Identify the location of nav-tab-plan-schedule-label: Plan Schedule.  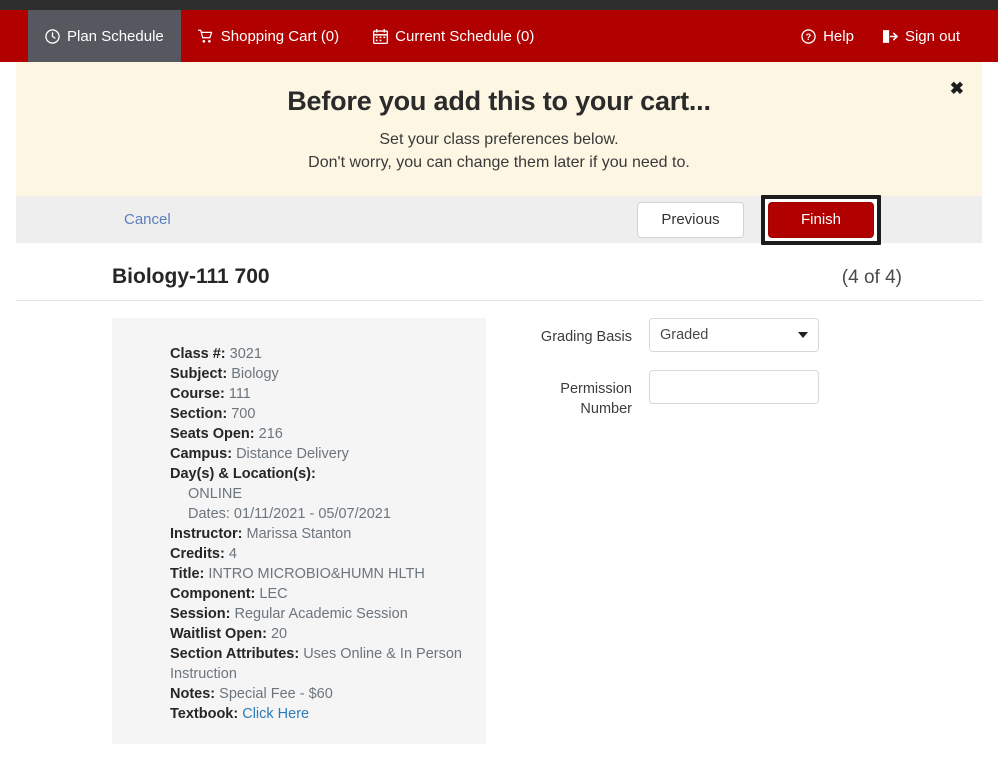
(115, 36).